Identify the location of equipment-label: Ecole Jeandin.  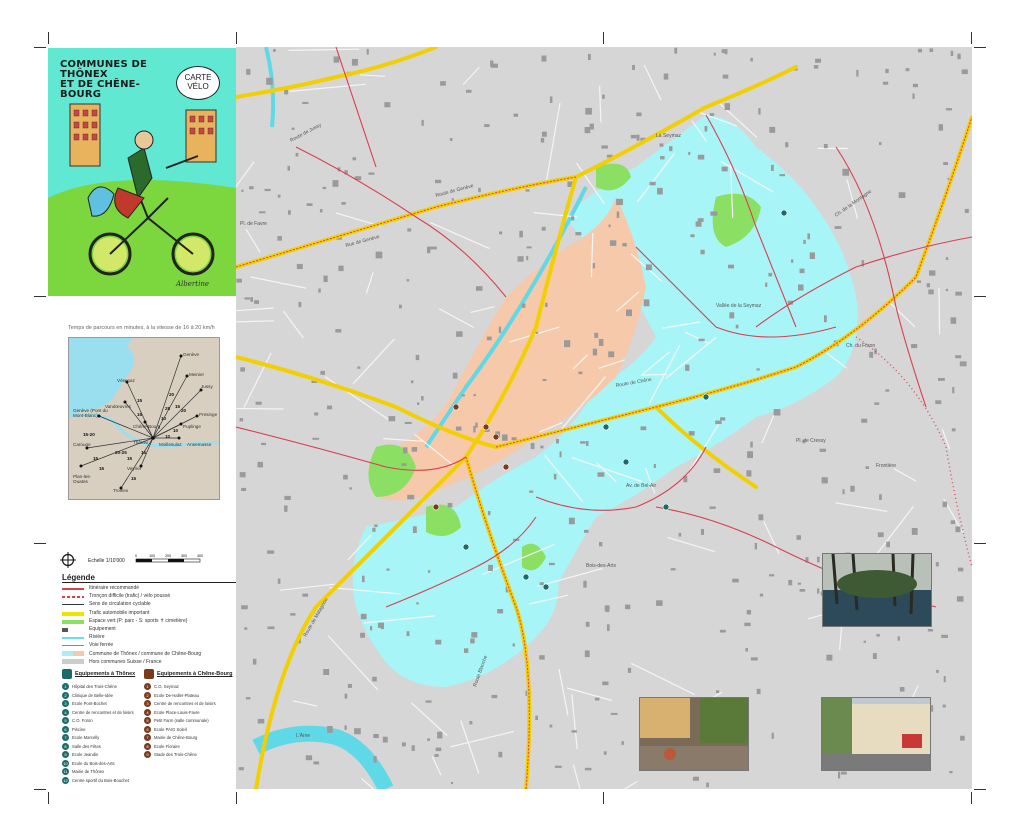
(85, 754).